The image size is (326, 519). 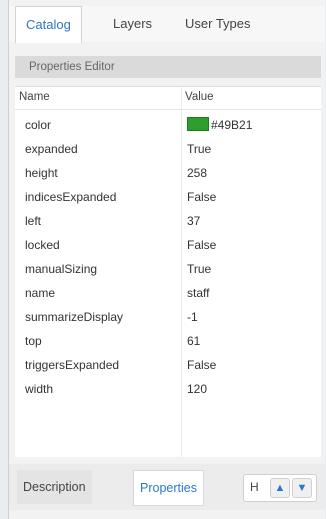 What do you see at coordinates (193, 221) in the screenshot?
I see `property-value: 37` at bounding box center [193, 221].